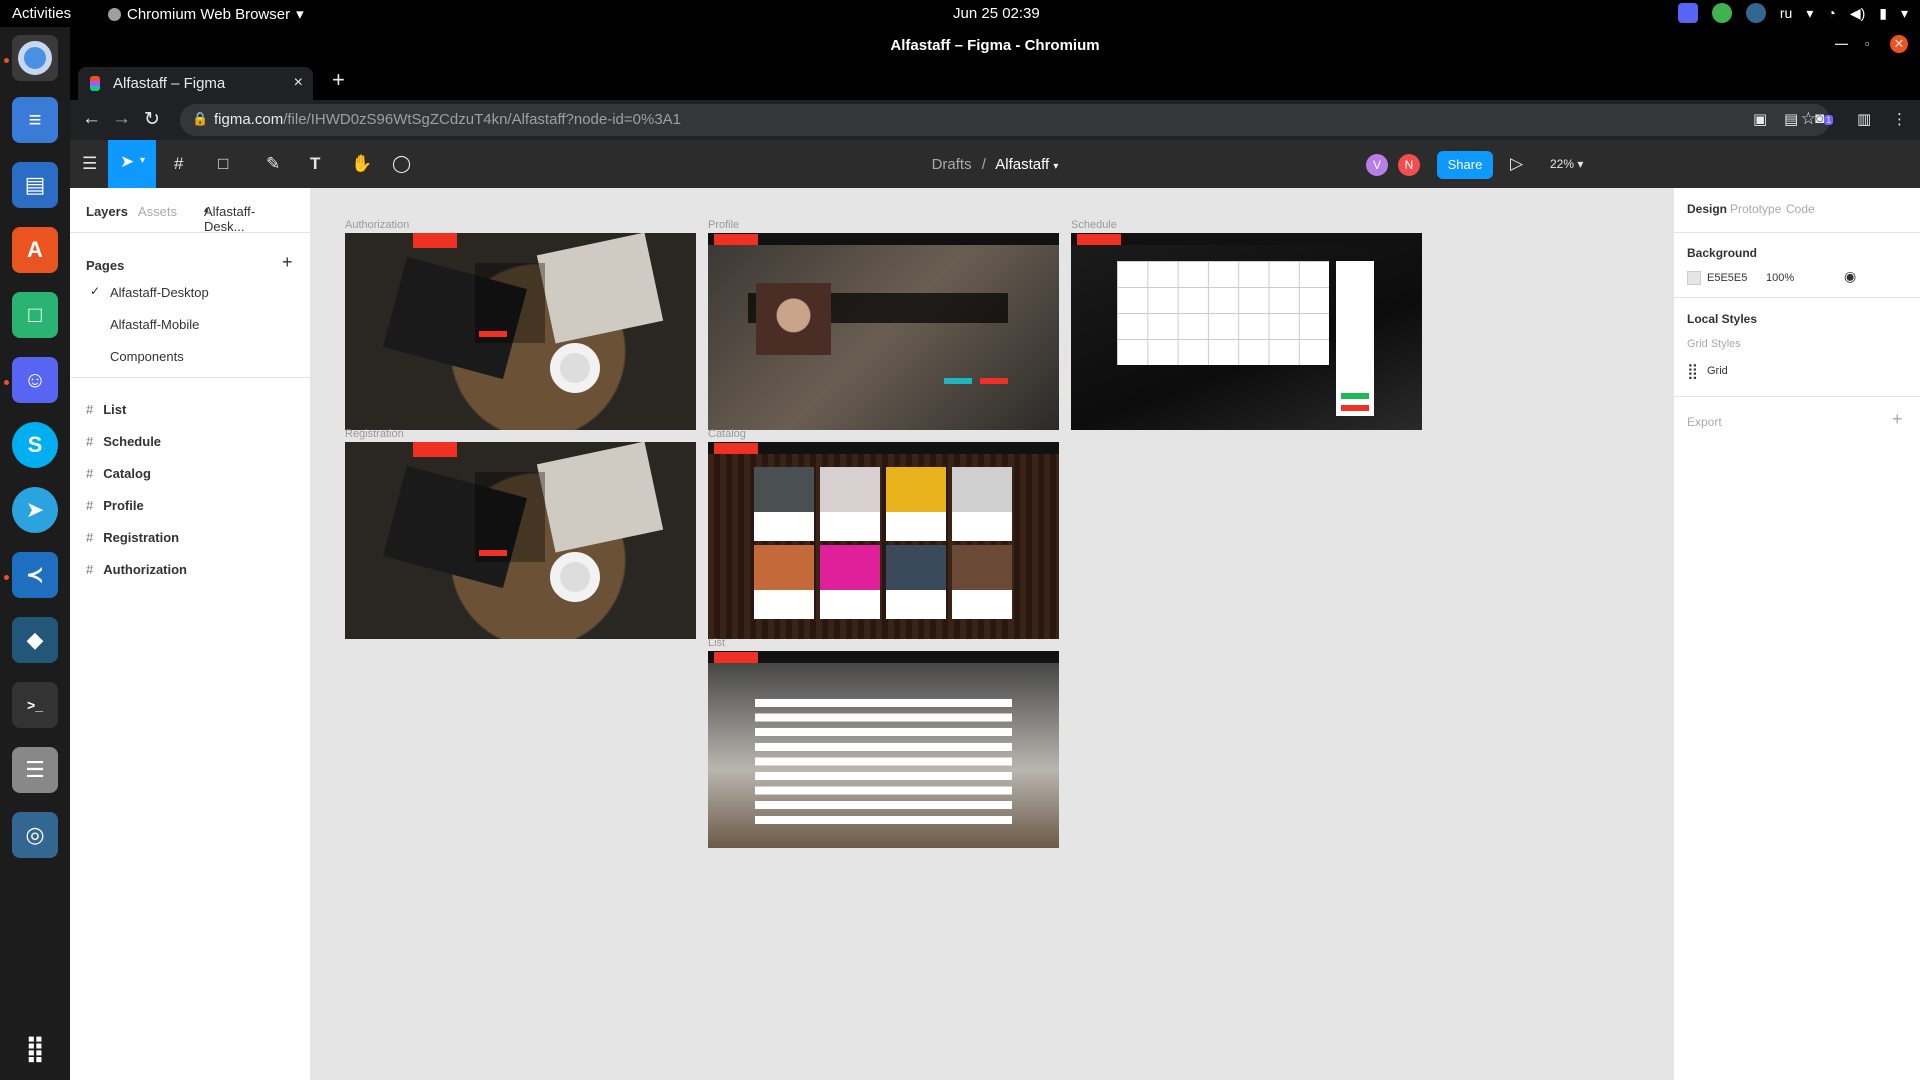 The width and height of the screenshot is (1920, 1080). What do you see at coordinates (121, 119) in the screenshot?
I see `forward-icon: →` at bounding box center [121, 119].